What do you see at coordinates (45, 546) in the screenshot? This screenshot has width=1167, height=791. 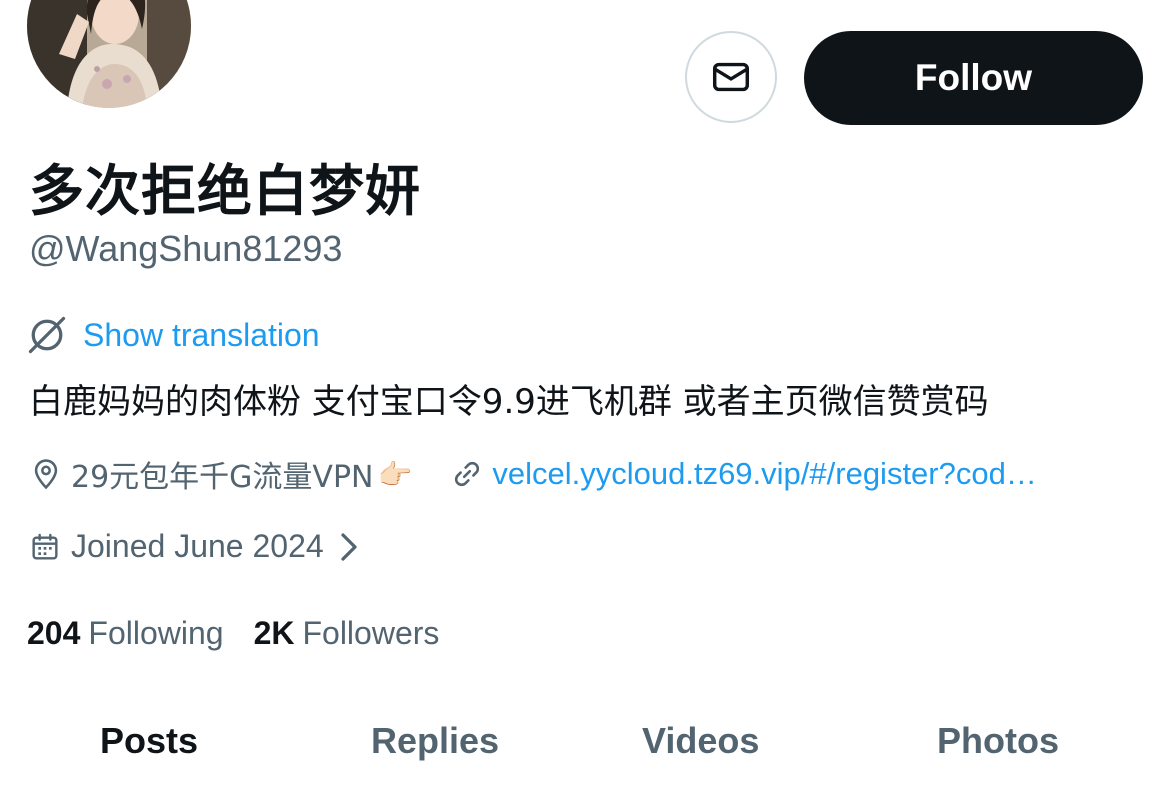 I see `calendar-icon` at bounding box center [45, 546].